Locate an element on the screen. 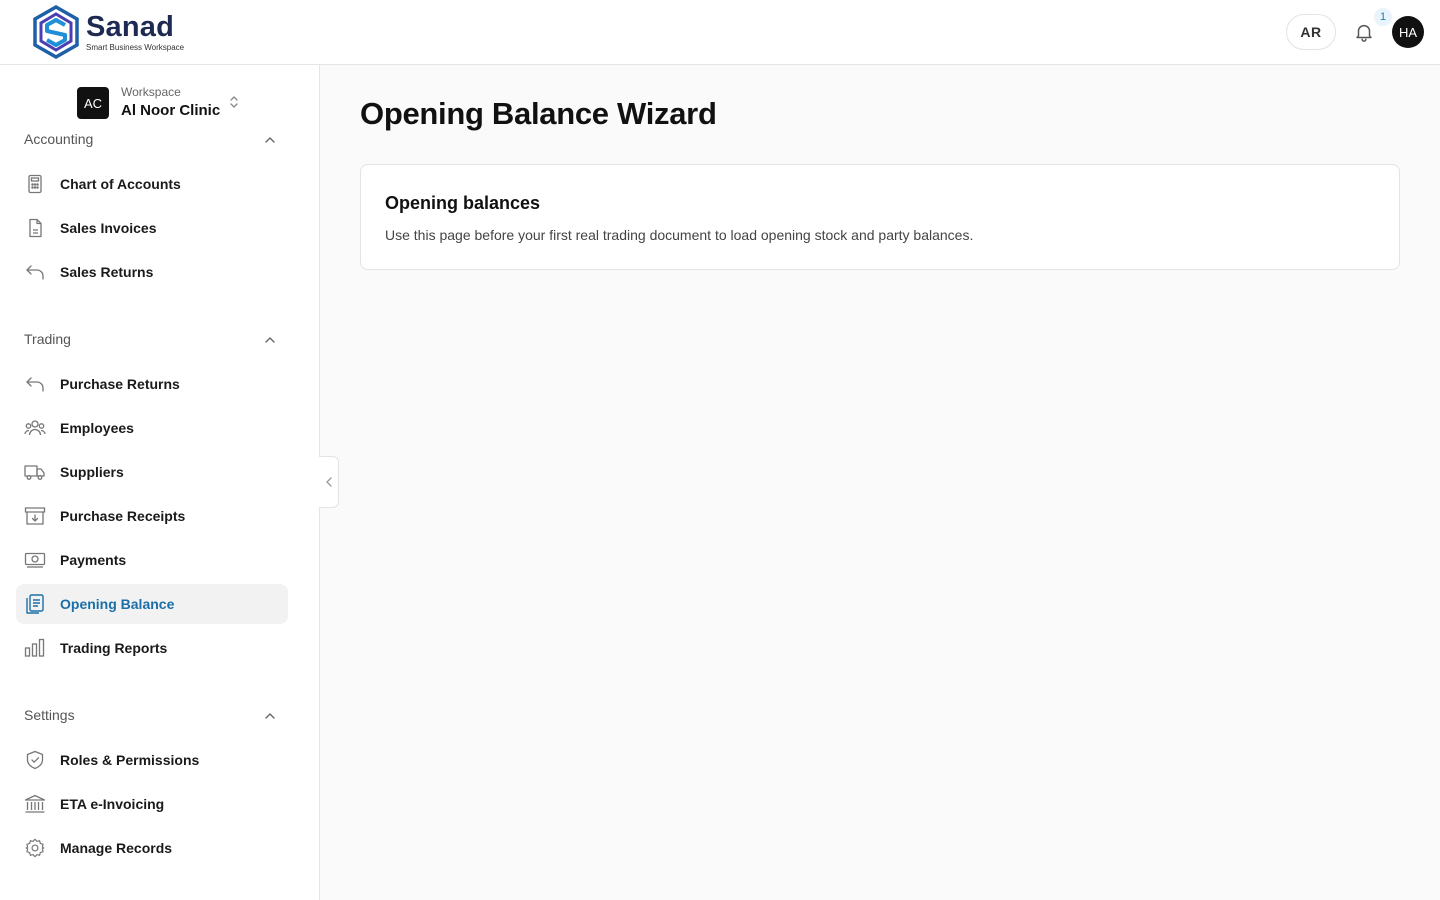 The image size is (1440, 900). notification-count-badge: 1 is located at coordinates (1383, 17).